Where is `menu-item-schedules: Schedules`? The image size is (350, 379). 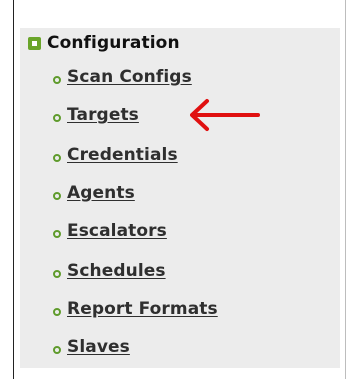
menu-item-schedules: Schedules is located at coordinates (109, 271).